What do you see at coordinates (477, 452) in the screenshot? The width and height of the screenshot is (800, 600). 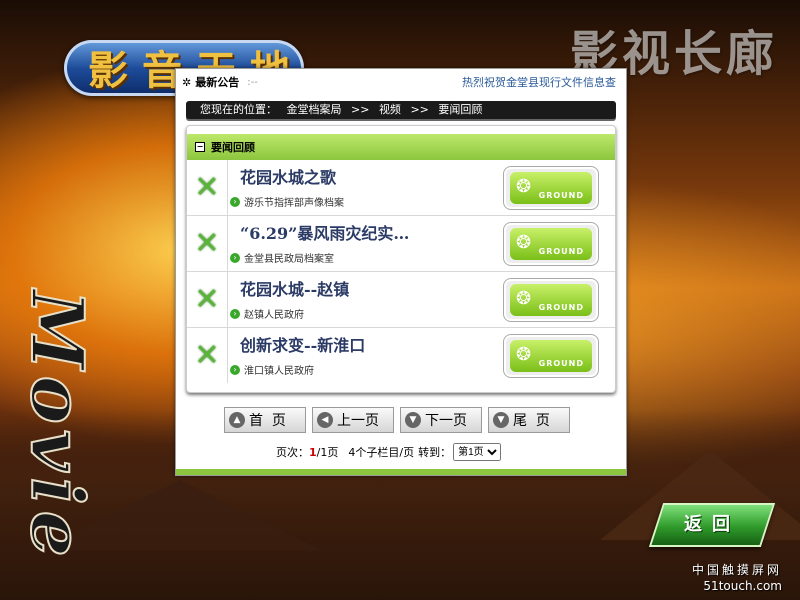 I see `page-select: 第1页` at bounding box center [477, 452].